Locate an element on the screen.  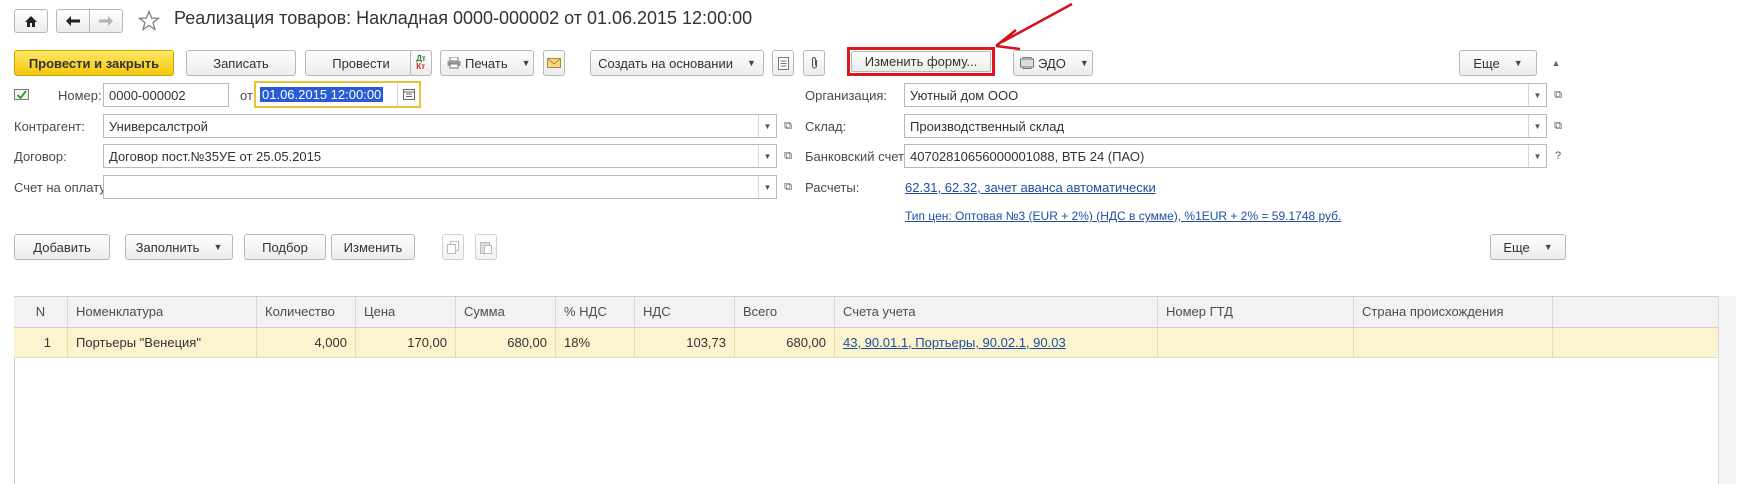
change-button: Изменить is located at coordinates (373, 247).